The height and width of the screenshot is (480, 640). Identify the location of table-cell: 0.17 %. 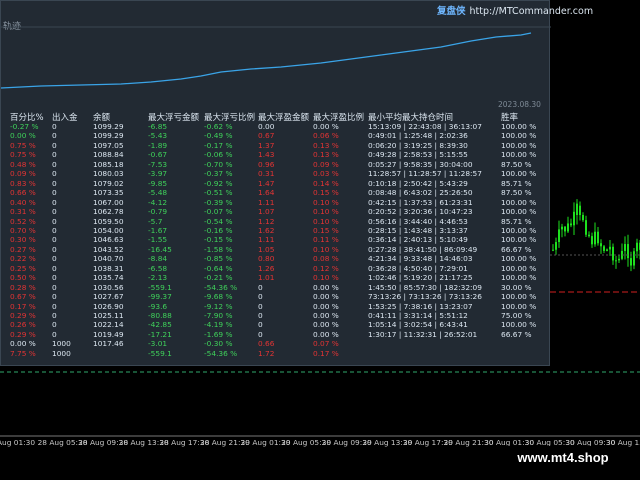
(23, 306).